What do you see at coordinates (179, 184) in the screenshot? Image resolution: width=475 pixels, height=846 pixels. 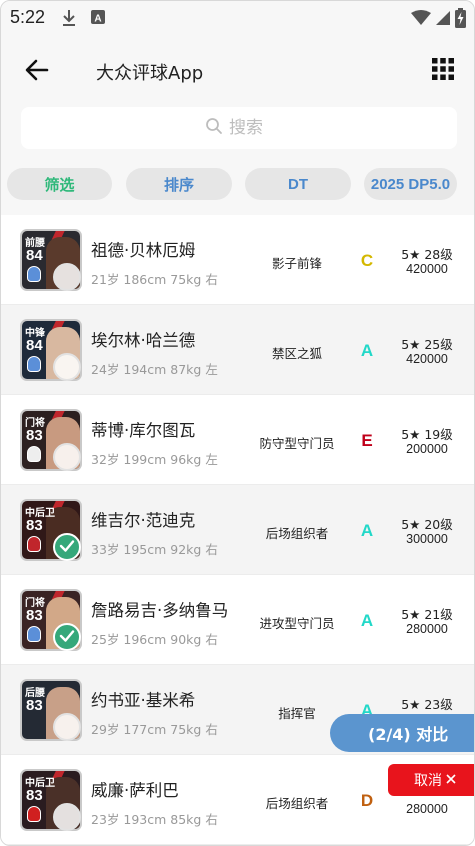 I see `sort-chip: 排序` at bounding box center [179, 184].